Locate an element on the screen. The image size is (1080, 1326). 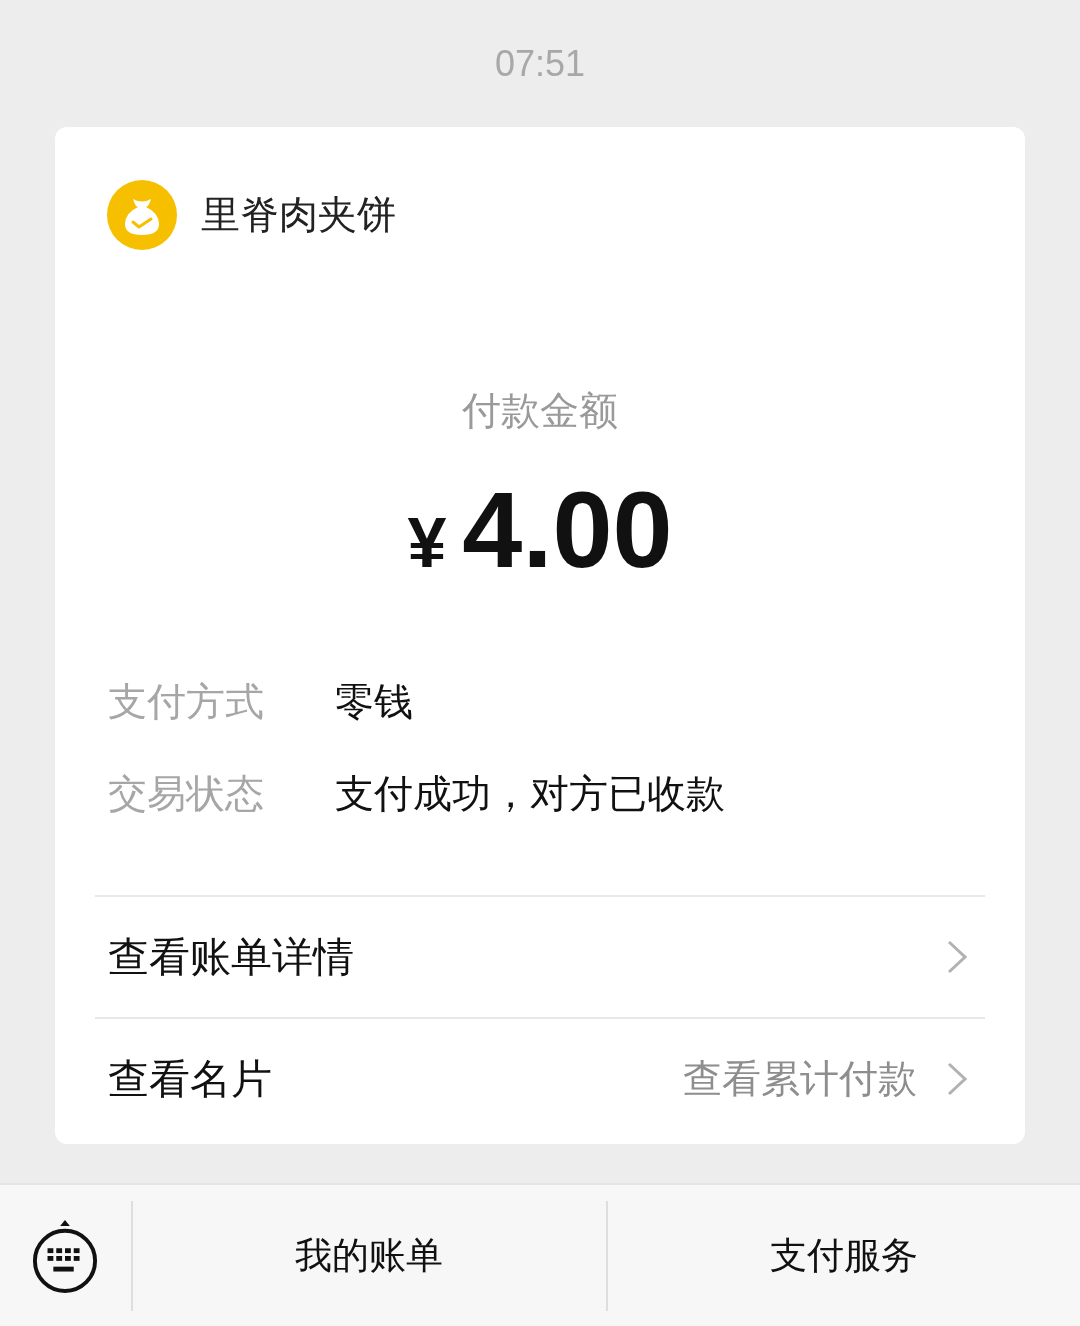
menu-item: 我的账单 is located at coordinates (369, 1255).